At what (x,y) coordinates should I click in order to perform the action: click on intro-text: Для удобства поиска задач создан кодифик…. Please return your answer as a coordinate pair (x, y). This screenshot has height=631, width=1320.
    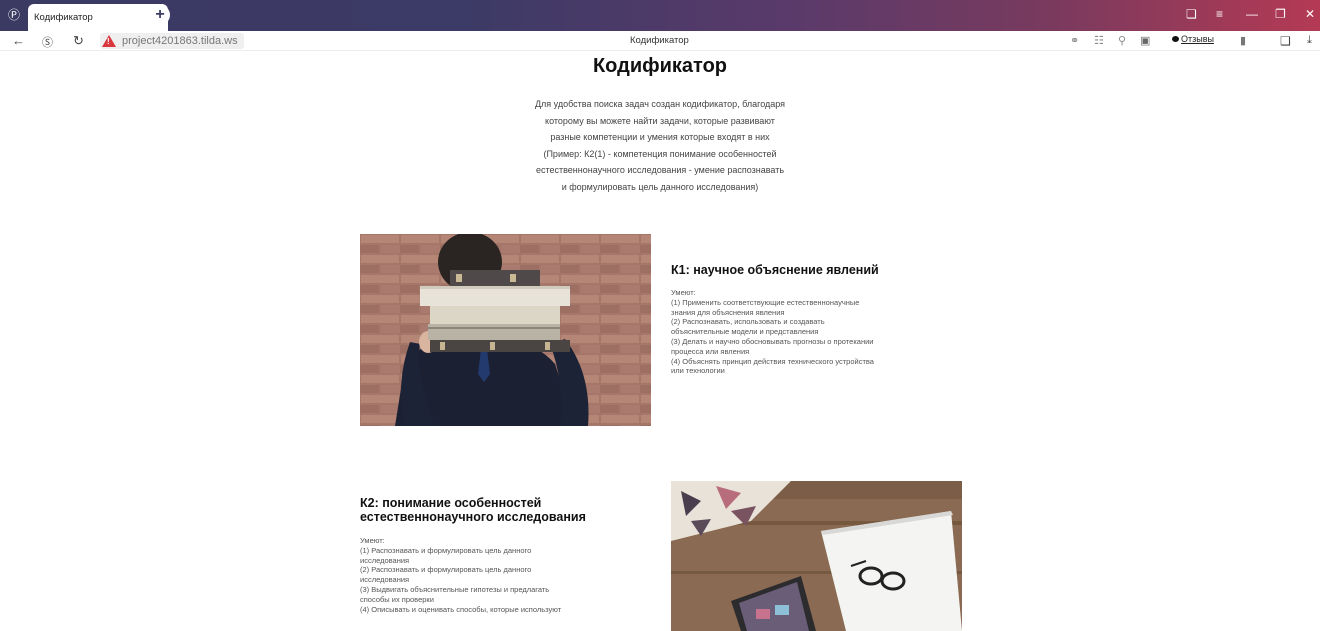
    Looking at the image, I should click on (660, 145).